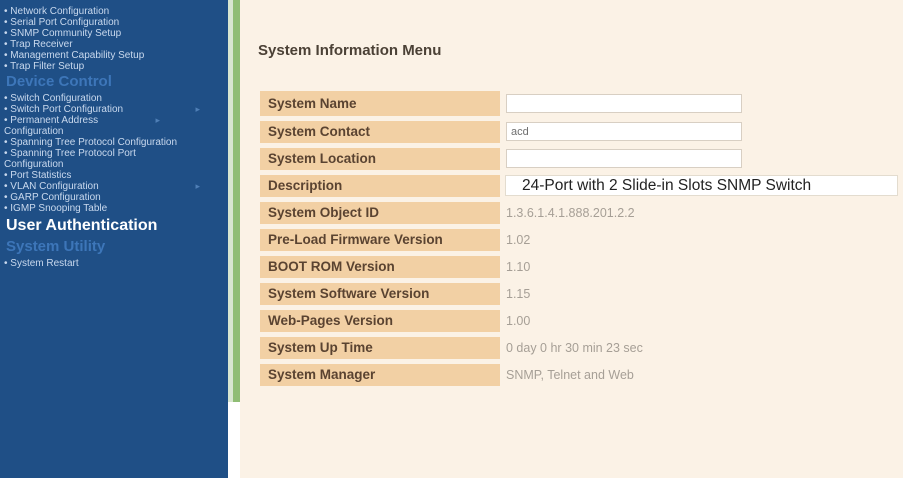 Image resolution: width=903 pixels, height=478 pixels. What do you see at coordinates (114, 186) in the screenshot?
I see `sidebar-menu-item: ▸ • VLAN Configuration` at bounding box center [114, 186].